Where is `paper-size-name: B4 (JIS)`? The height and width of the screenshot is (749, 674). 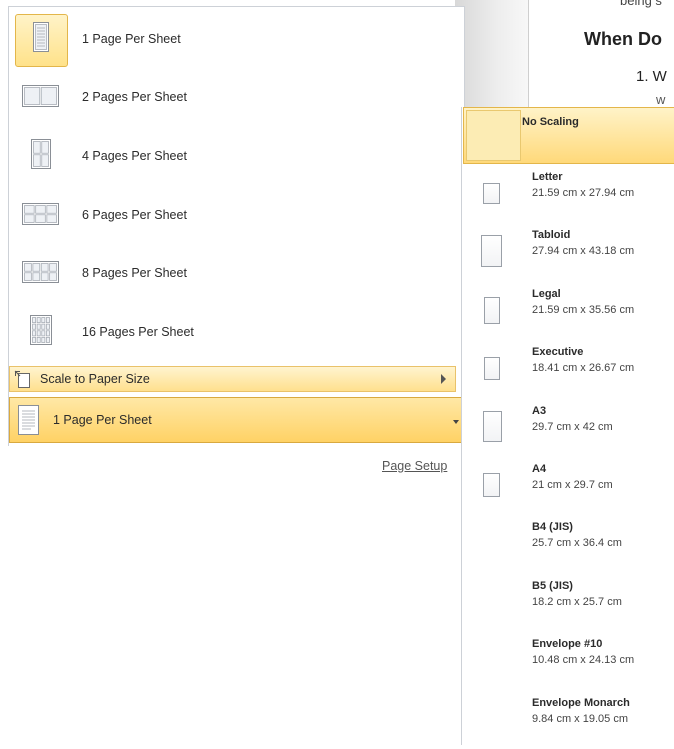
paper-size-name: B4 (JIS) is located at coordinates (552, 527).